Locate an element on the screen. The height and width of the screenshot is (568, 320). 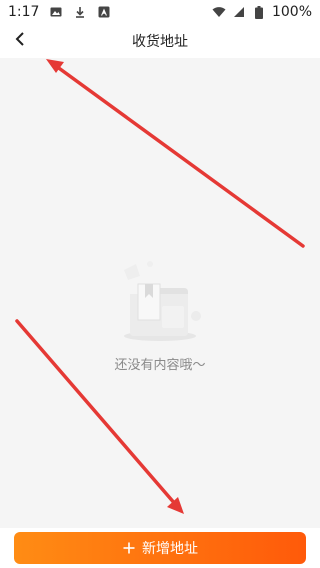
header: 收货地址 is located at coordinates (160, 41).